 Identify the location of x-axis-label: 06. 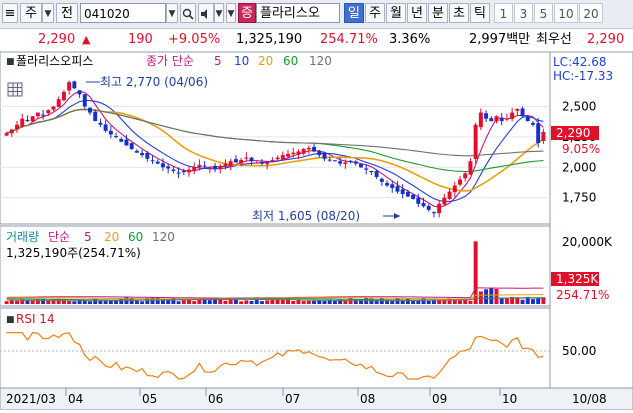
(215, 399).